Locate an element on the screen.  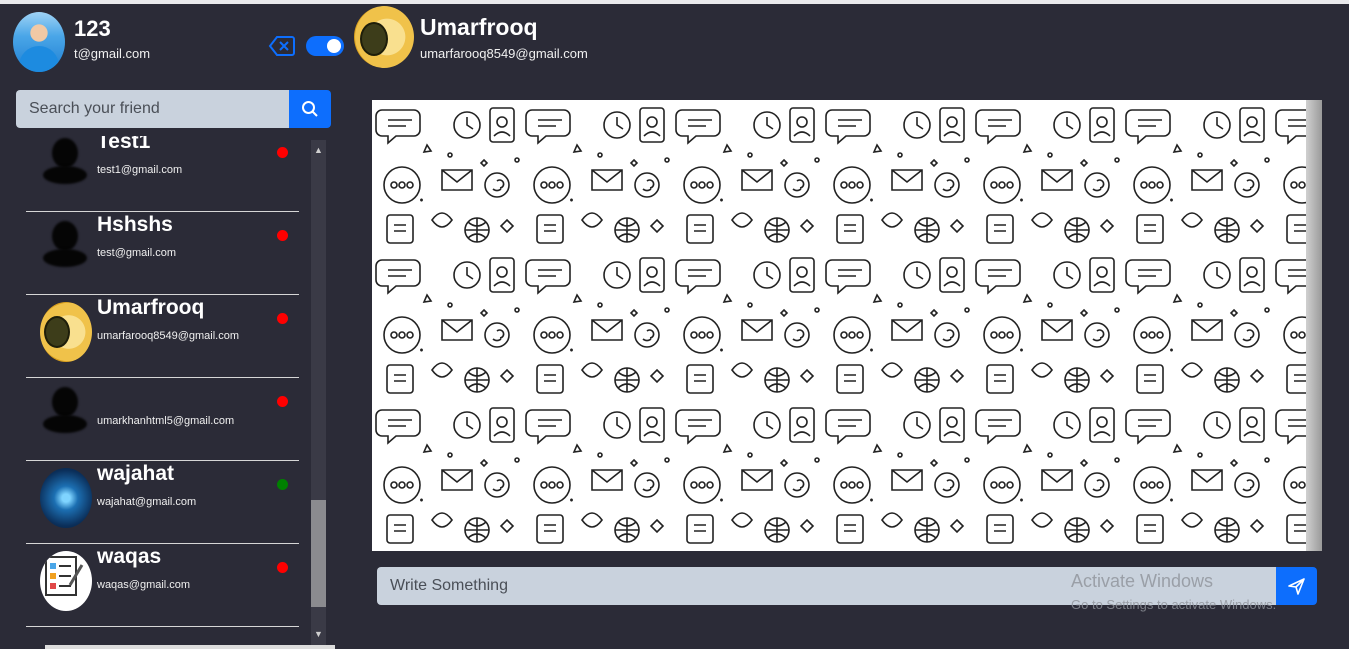
friend-email: test@gmail.com is located at coordinates (137, 253).